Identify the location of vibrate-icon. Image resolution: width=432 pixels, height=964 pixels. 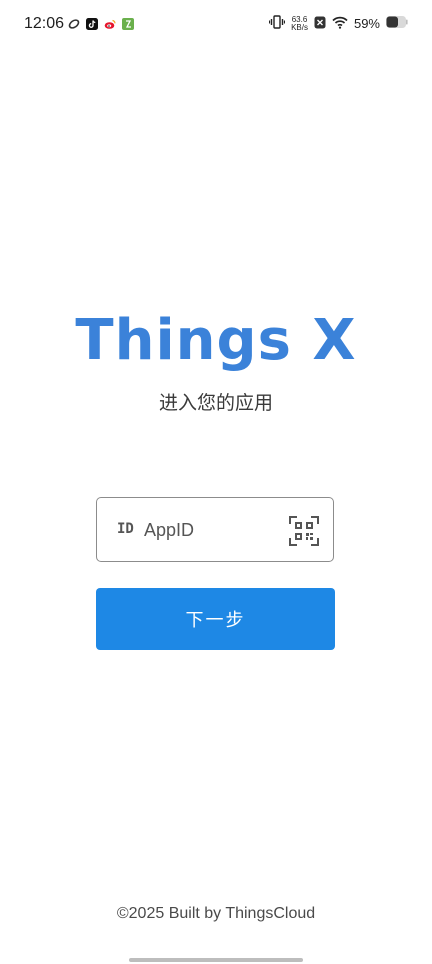
(277, 23).